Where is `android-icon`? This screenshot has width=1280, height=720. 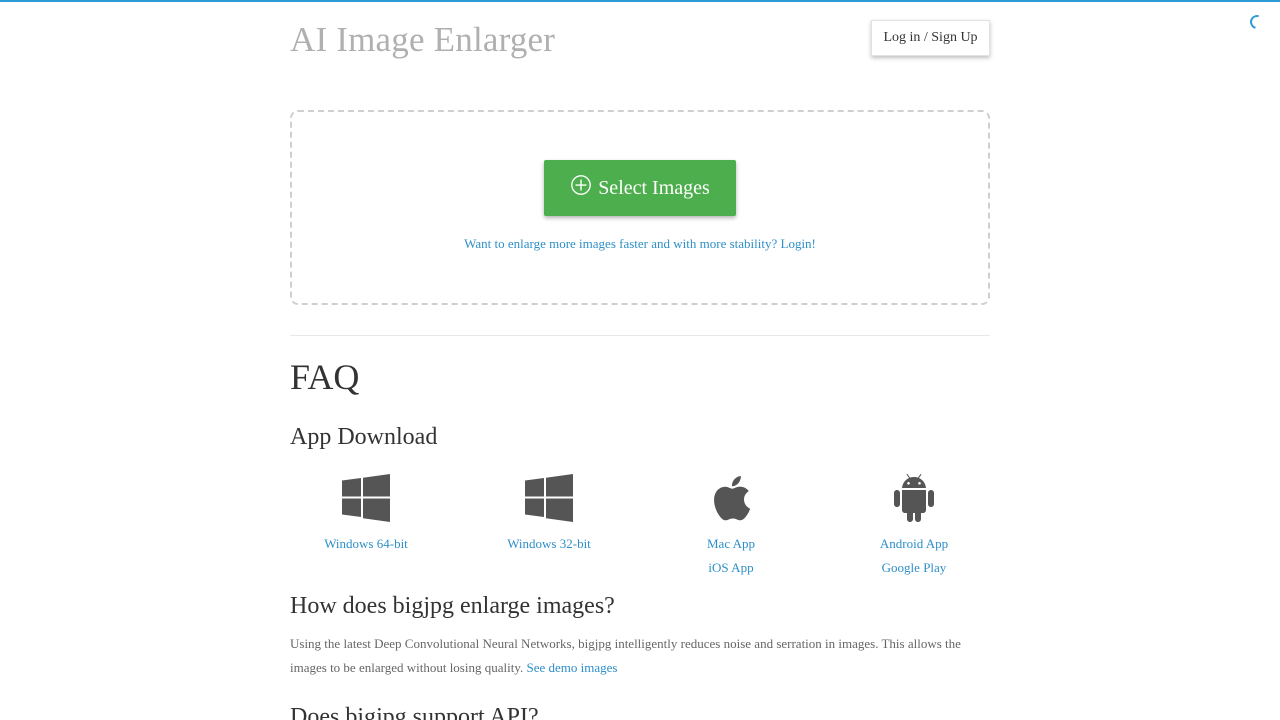 android-icon is located at coordinates (914, 498).